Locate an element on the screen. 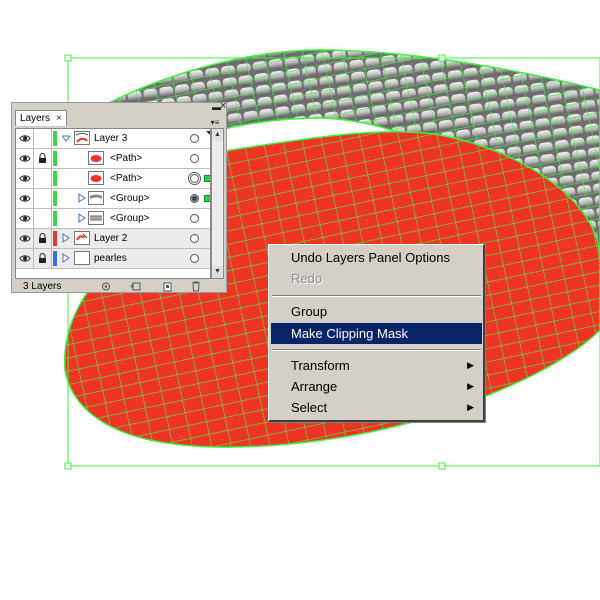 This screenshot has width=600, height=600. layer-name: Layer 3 is located at coordinates (110, 138).